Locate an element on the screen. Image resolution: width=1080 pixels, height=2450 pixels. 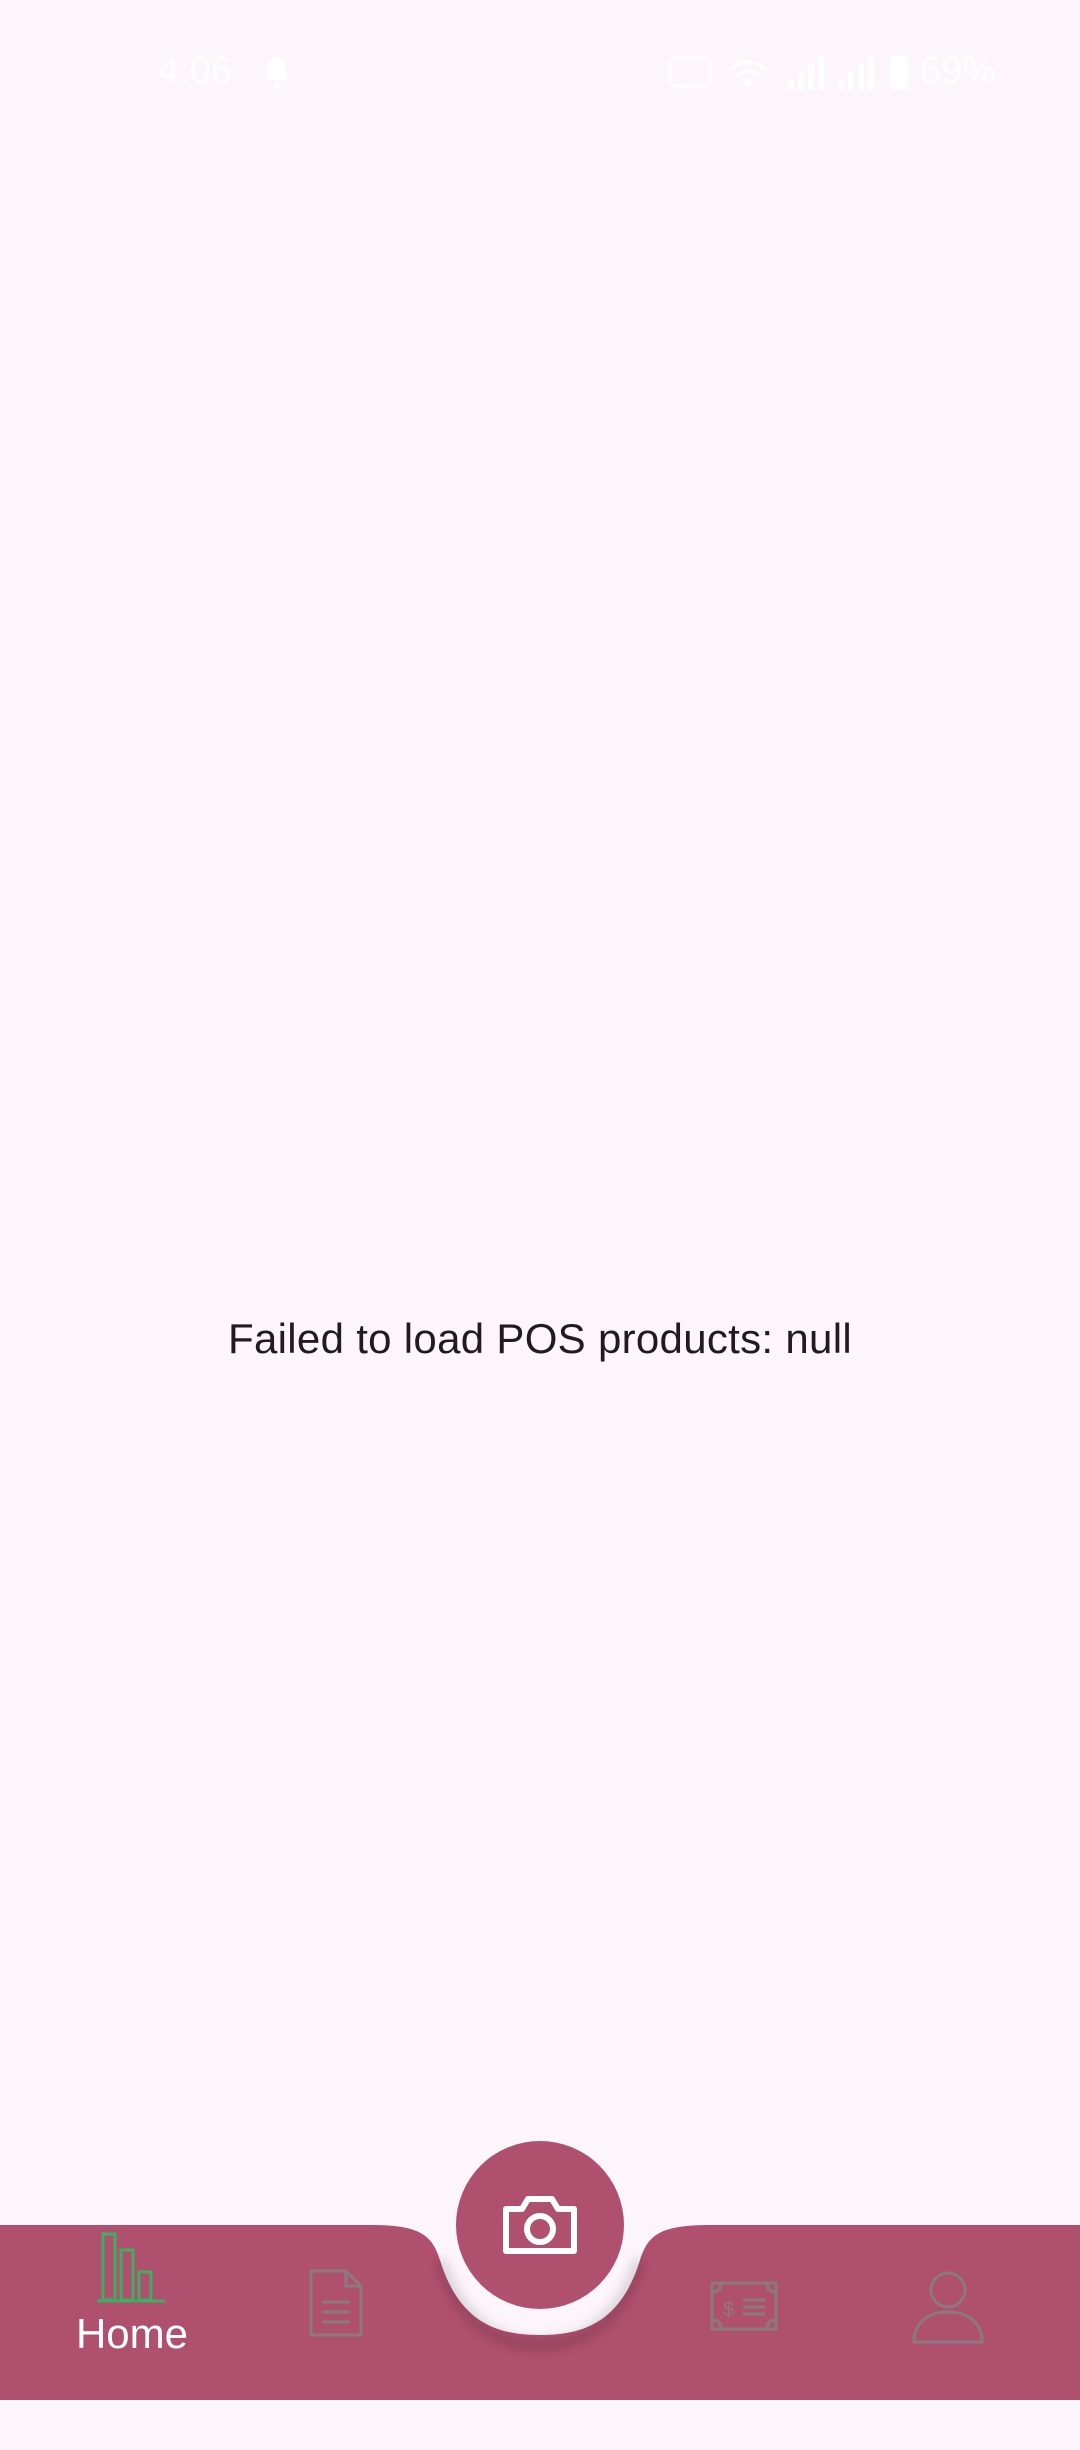
bill-icon: $ is located at coordinates (744, 2306).